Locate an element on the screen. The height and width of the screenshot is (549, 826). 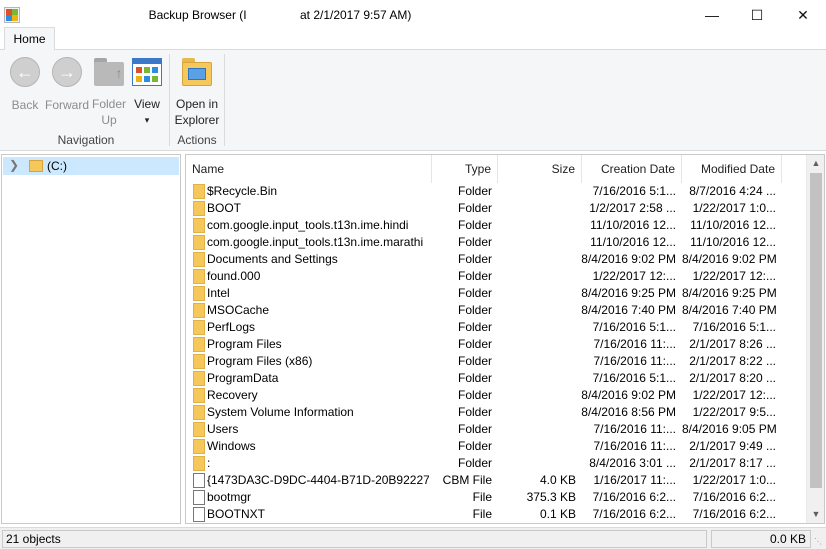
row-name: Documents and Settings is located at coordinates (272, 259).